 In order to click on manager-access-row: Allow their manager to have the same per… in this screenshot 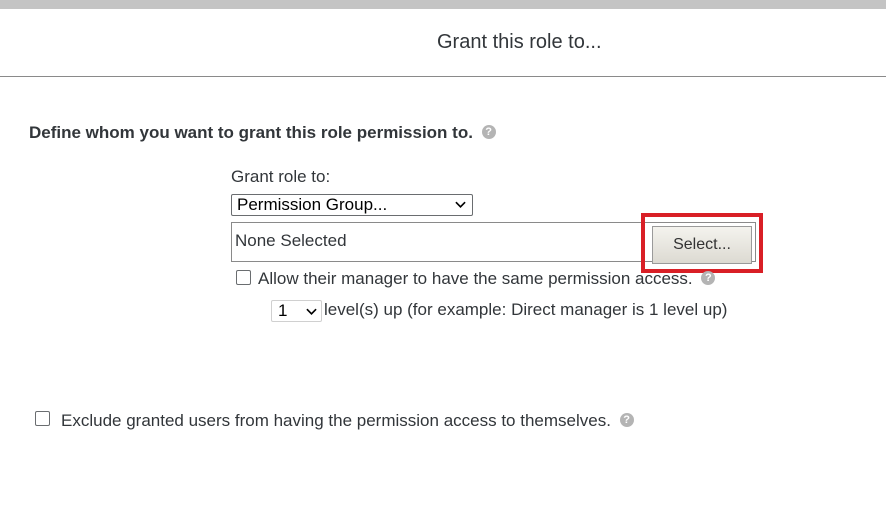, I will do `click(487, 279)`.